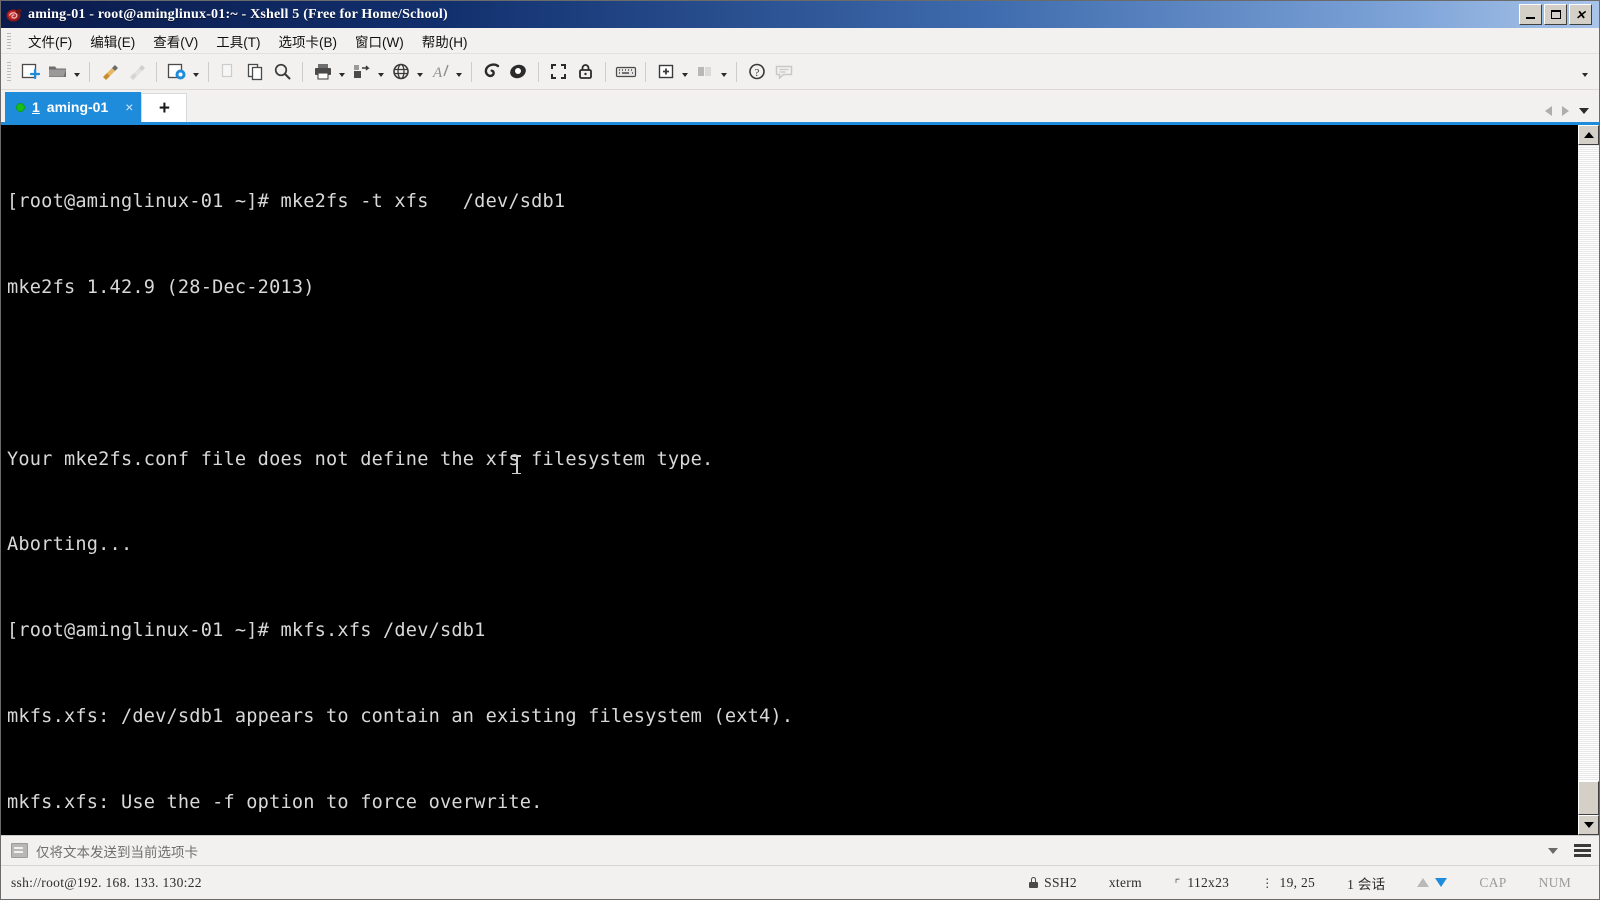 Image resolution: width=1600 pixels, height=900 pixels. Describe the element at coordinates (175, 41) in the screenshot. I see `menu-view: 查看(V)` at that location.